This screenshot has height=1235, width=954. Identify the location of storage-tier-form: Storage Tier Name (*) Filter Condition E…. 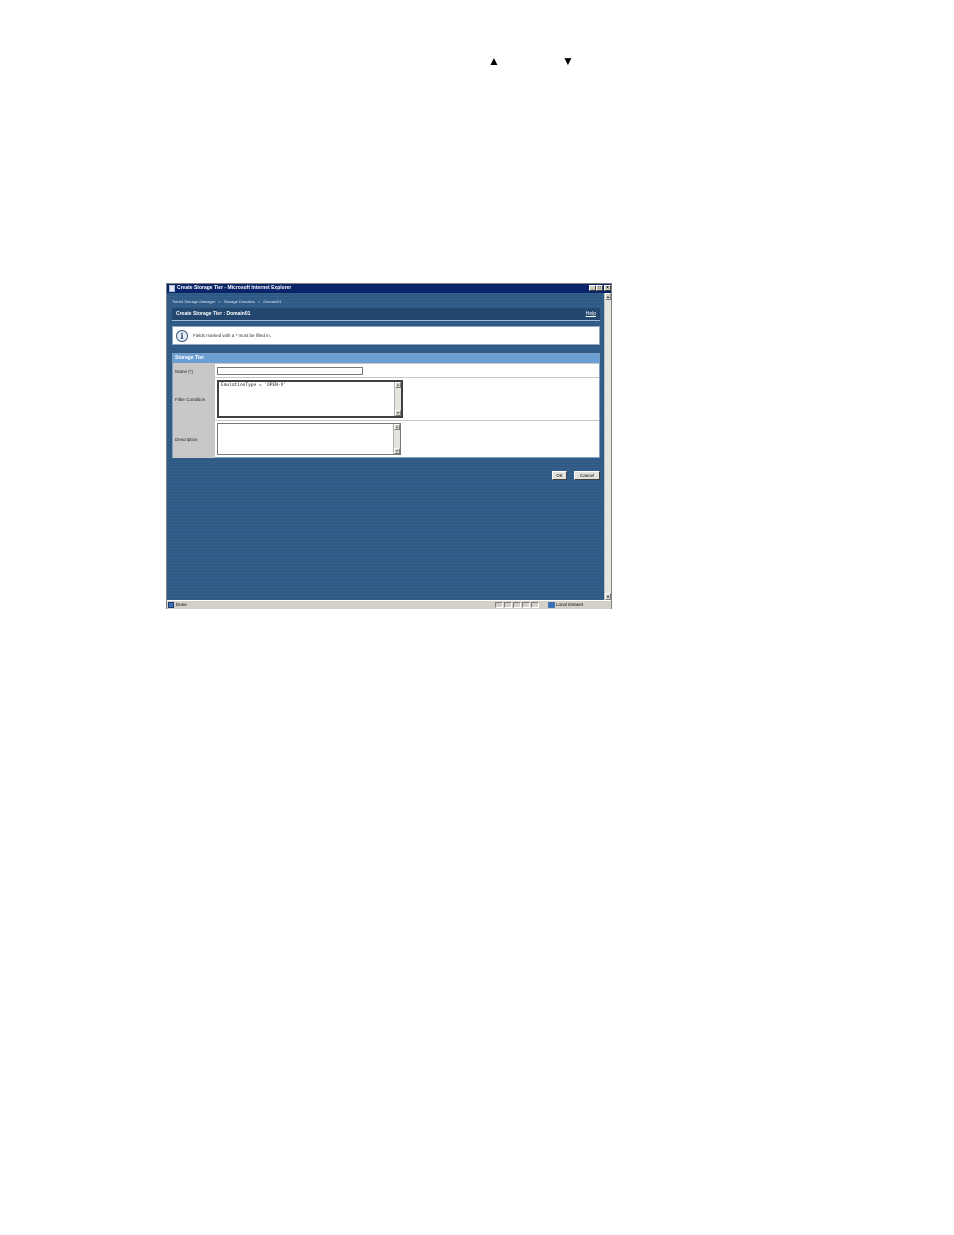
(386, 405).